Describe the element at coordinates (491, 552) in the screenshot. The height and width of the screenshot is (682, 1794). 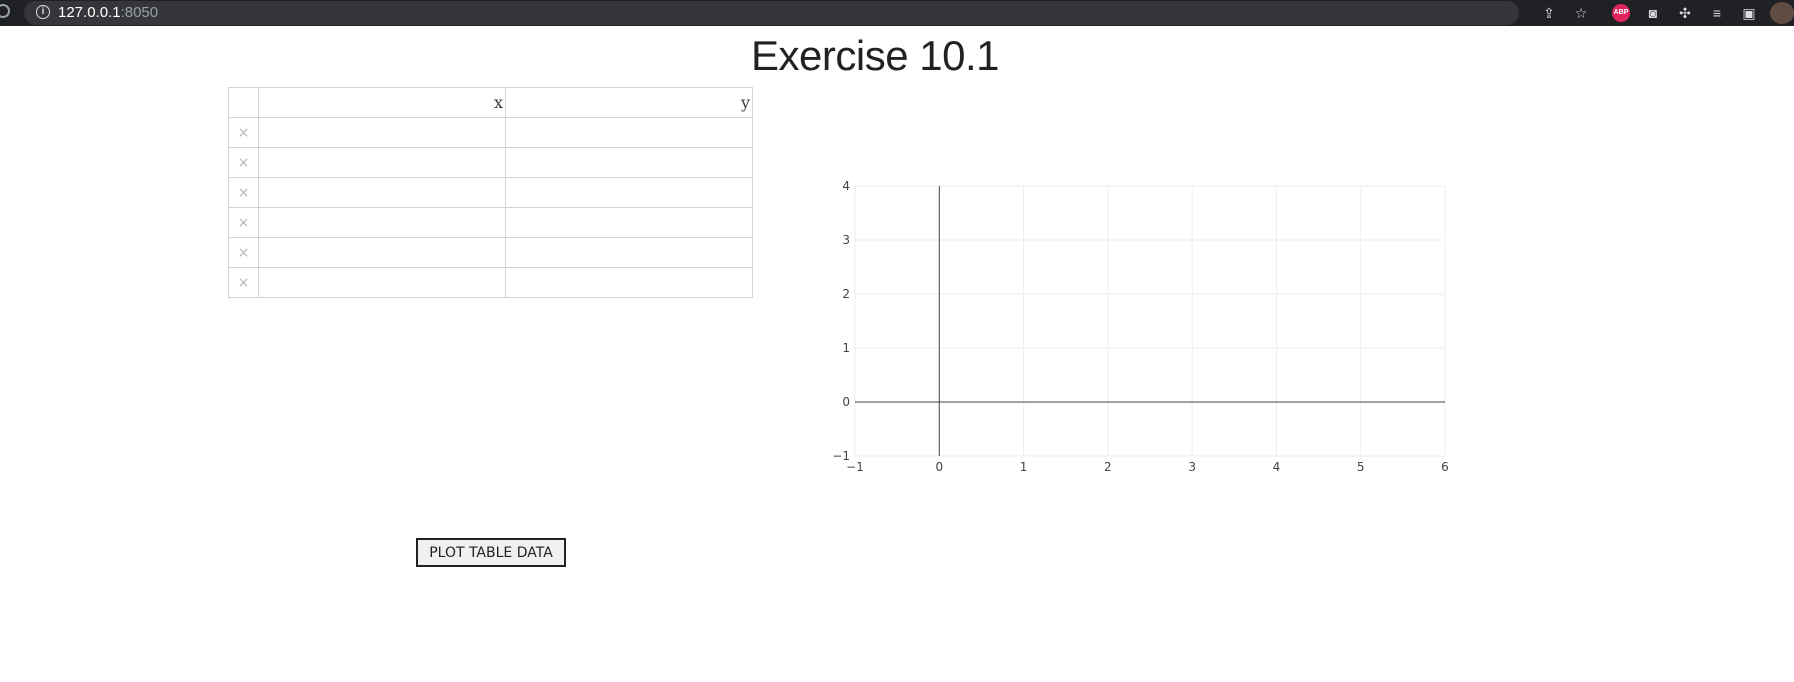
I see `plot-table-data-button: PLOT TABLE DATA` at that location.